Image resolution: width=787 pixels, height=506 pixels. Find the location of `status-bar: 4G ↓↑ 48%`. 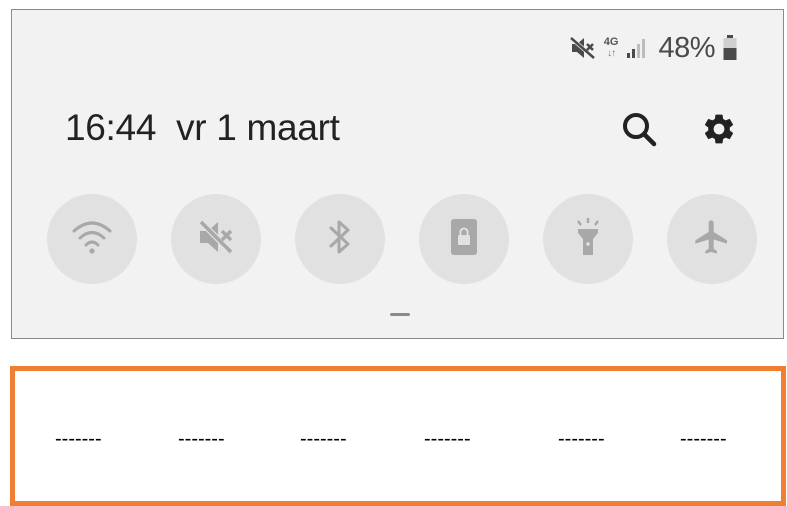

status-bar: 4G ↓↑ 48% is located at coordinates (653, 48).